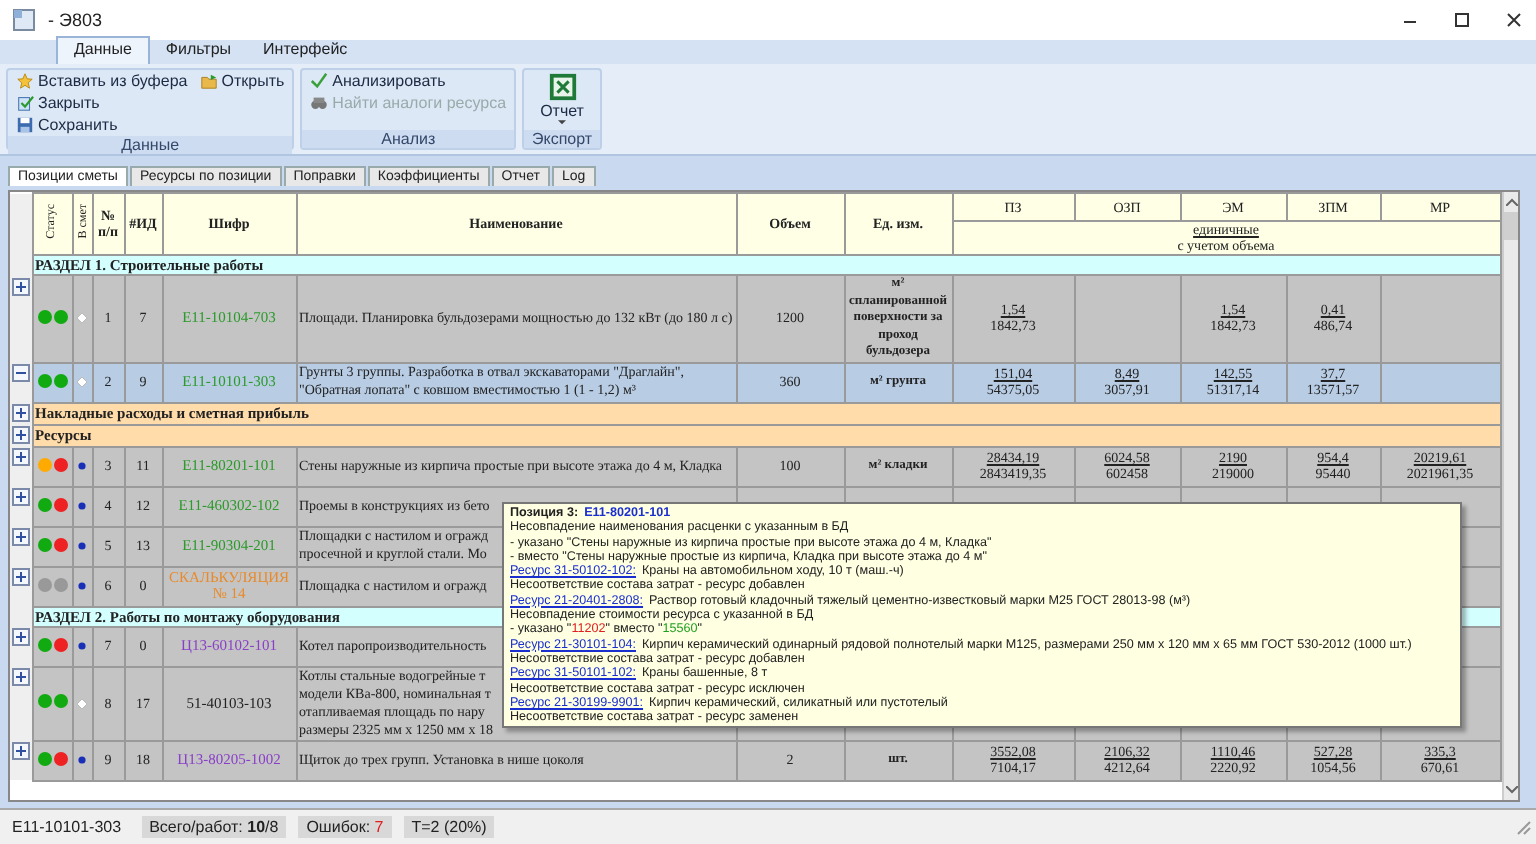 This screenshot has width=1536, height=844. Describe the element at coordinates (25, 103) in the screenshot. I see `checklist-icon` at that location.